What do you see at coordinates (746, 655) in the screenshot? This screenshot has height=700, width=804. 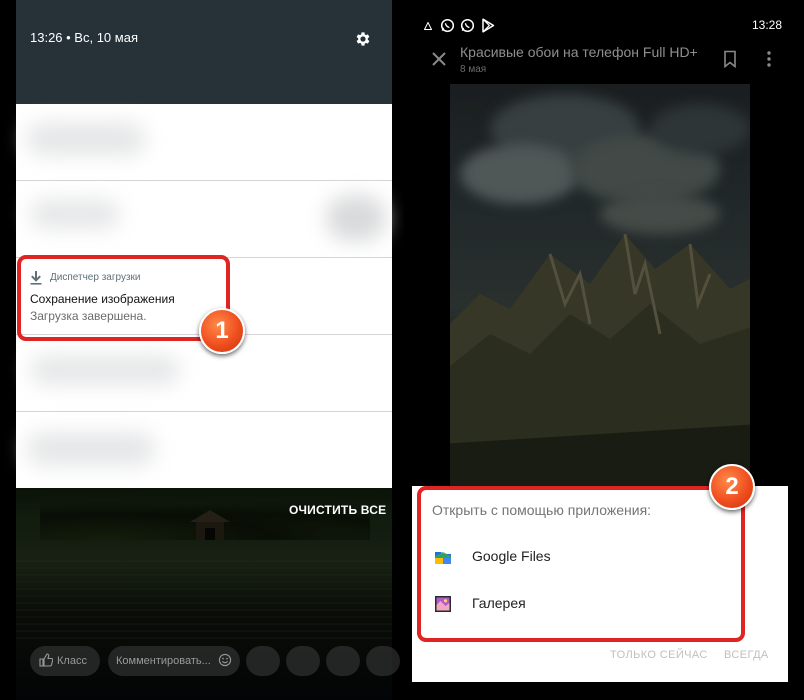 I see `always-button: ВСЕГДА` at bounding box center [746, 655].